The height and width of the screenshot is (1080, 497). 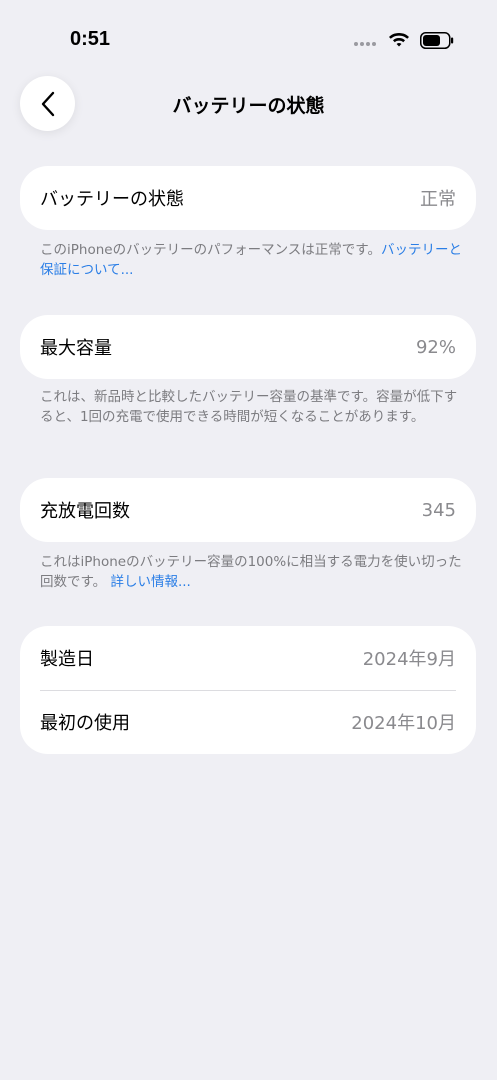 What do you see at coordinates (438, 510) in the screenshot?
I see `cycle-count-value: 345` at bounding box center [438, 510].